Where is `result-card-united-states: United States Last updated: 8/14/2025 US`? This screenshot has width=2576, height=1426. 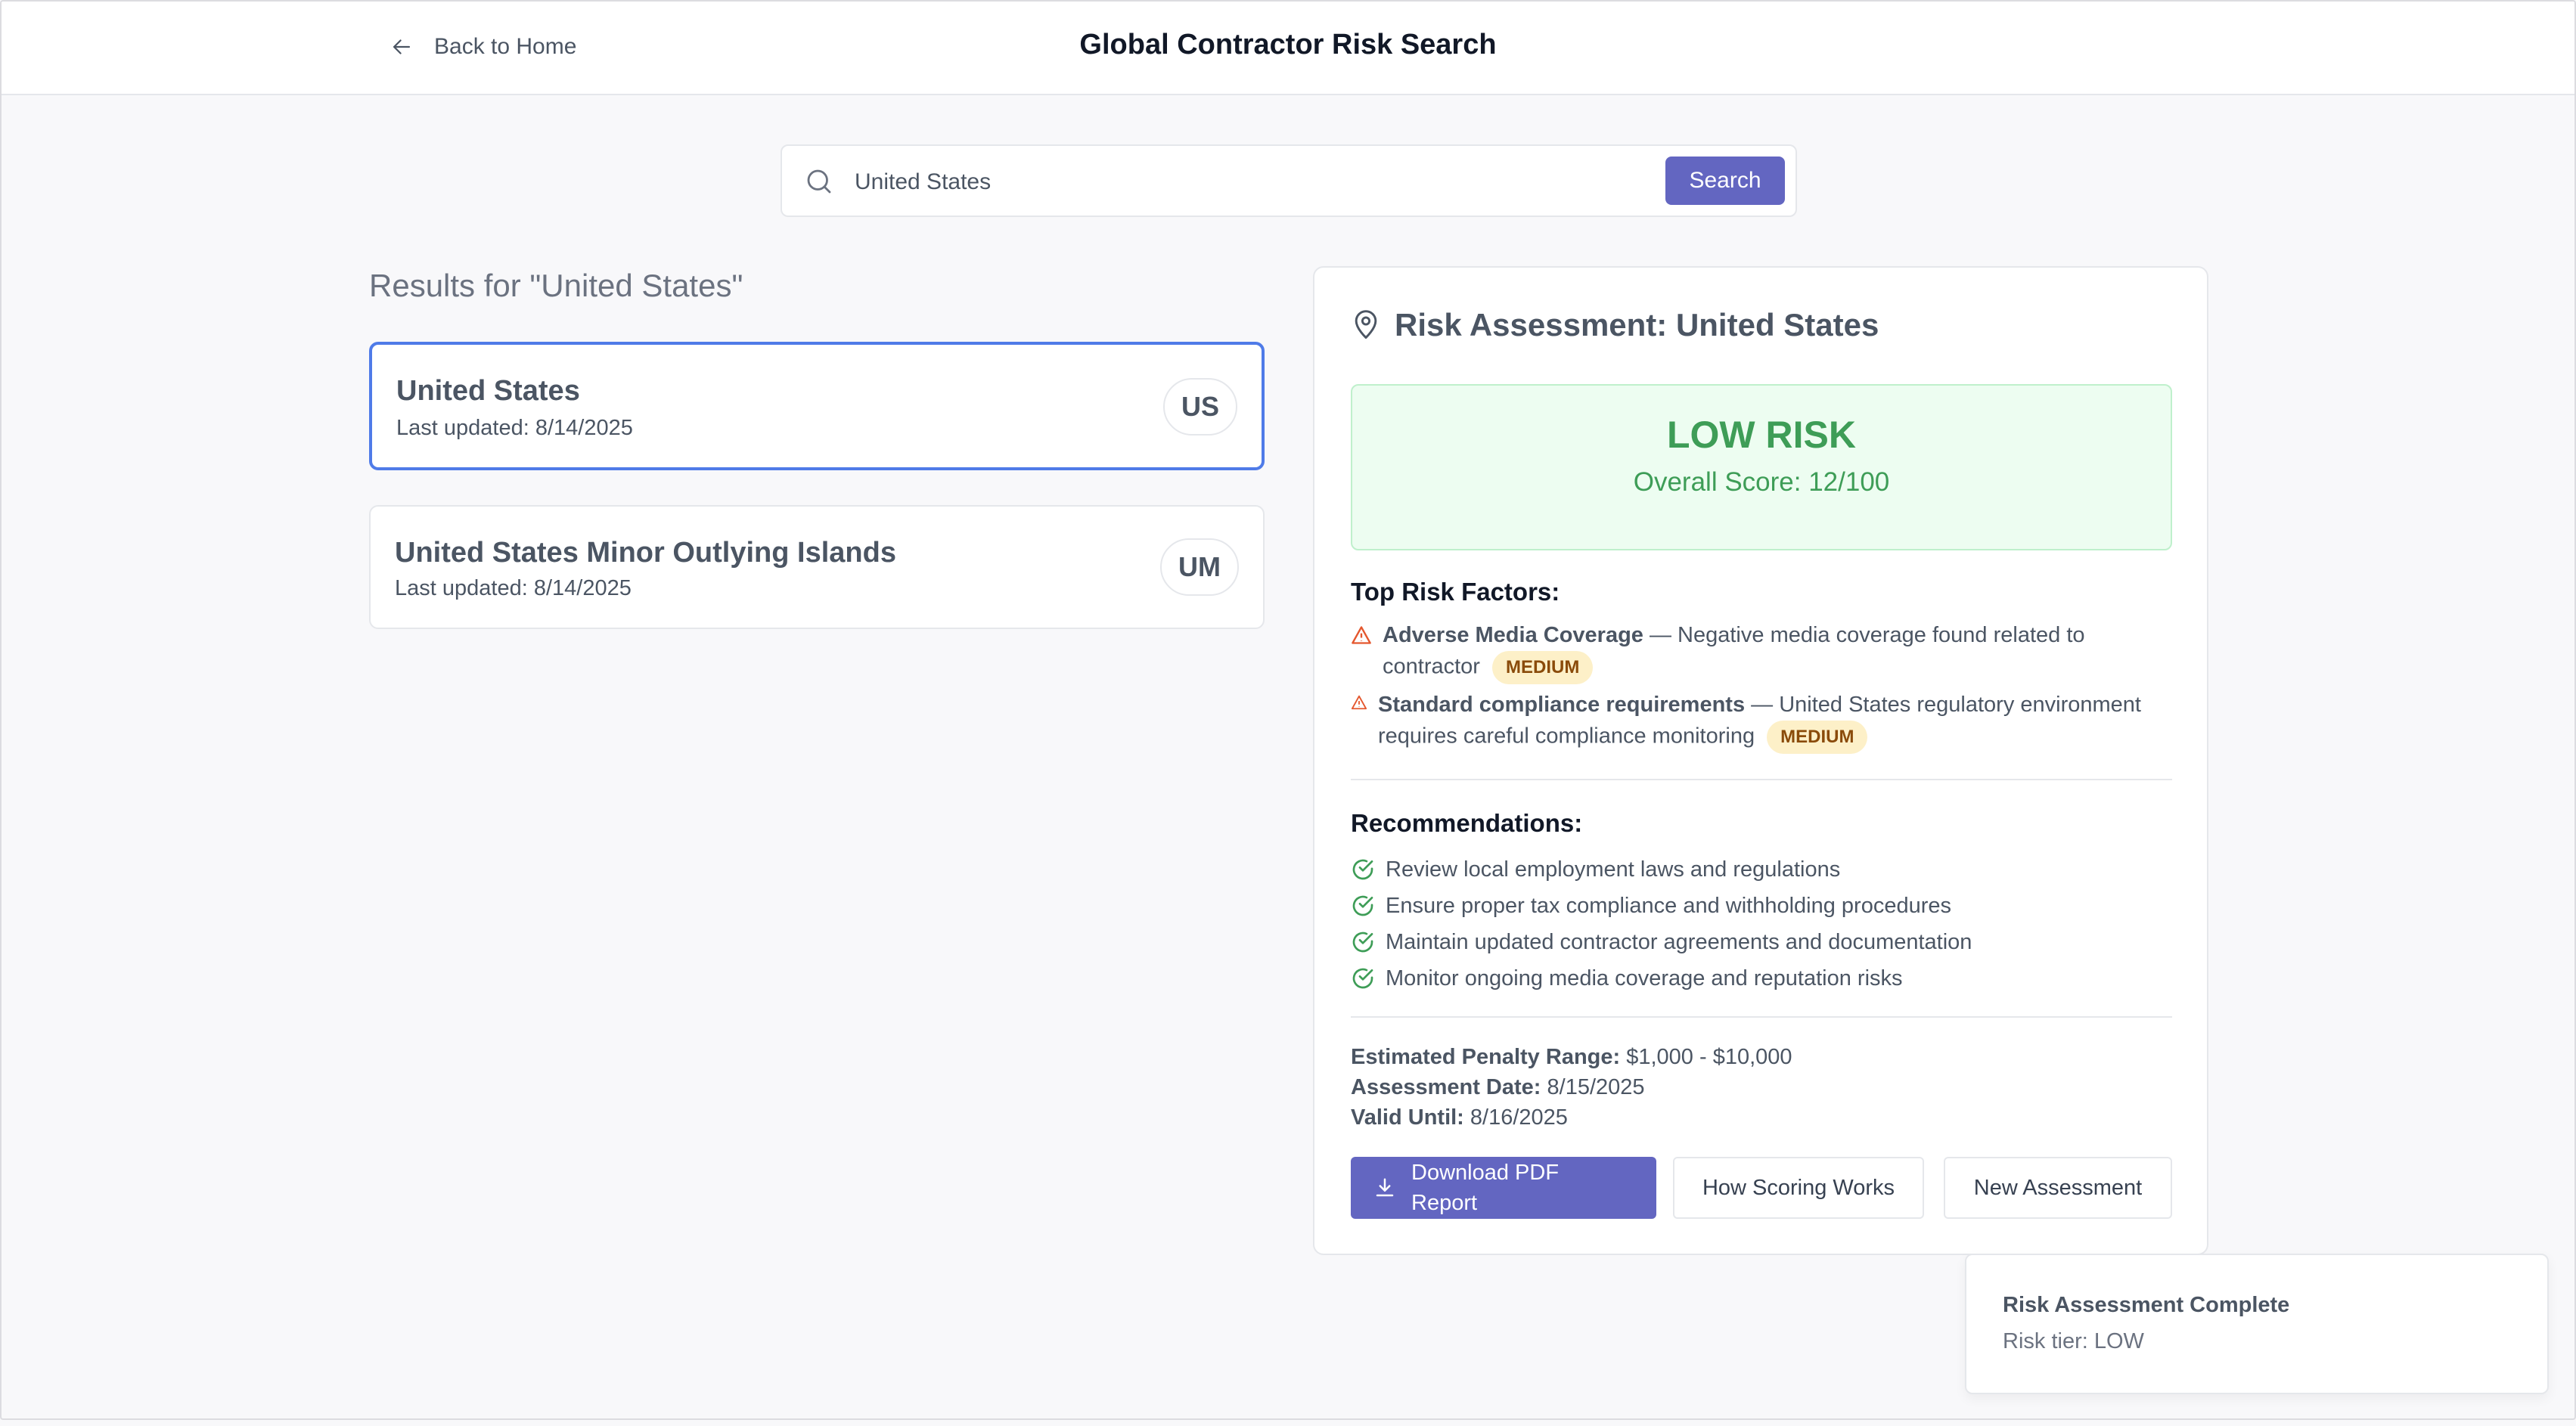
result-card-united-states: United States Last updated: 8/14/2025 US is located at coordinates (817, 406).